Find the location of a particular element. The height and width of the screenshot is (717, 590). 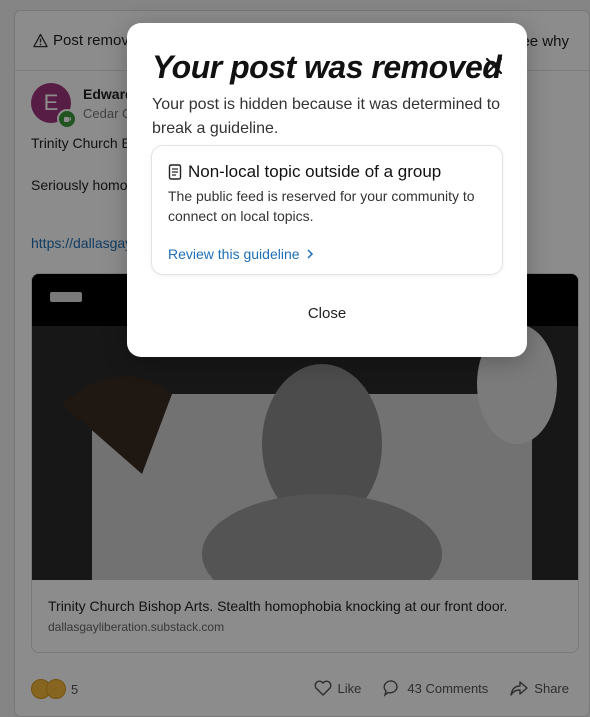

review-guideline-label: Review this guideline is located at coordinates (234, 254).